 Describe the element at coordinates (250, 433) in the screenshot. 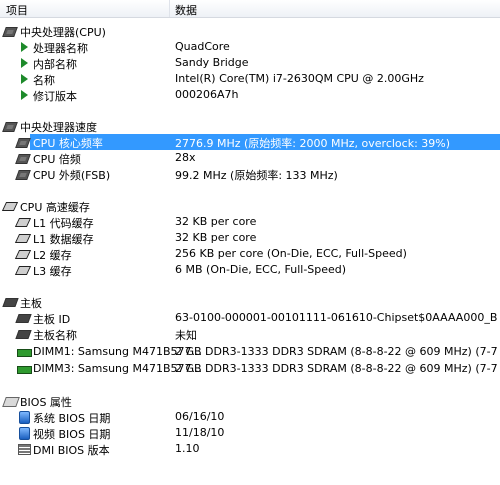

I see `list-item: 视频 BIOS 日期 11/18/10` at that location.